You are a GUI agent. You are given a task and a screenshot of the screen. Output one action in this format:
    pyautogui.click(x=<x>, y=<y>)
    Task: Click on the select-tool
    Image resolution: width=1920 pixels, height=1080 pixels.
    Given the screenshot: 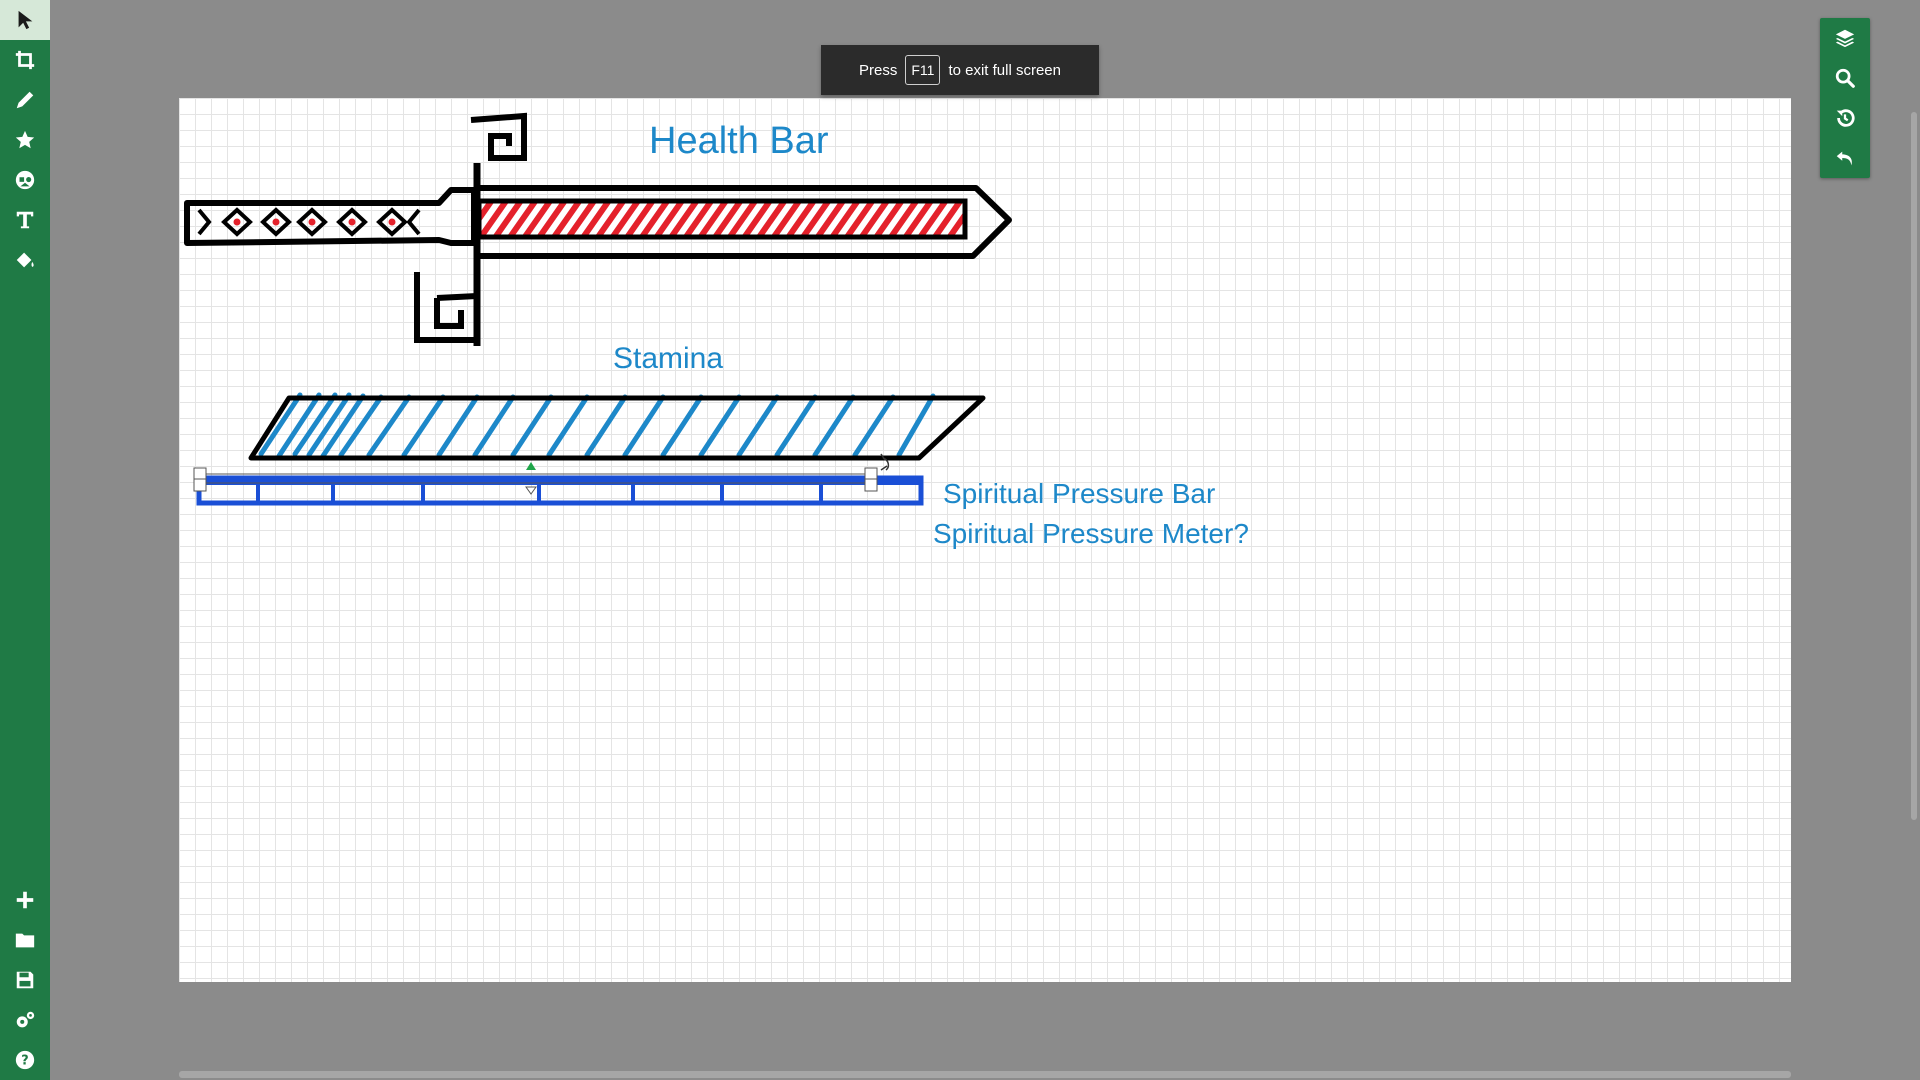 What is the action you would take?
    pyautogui.click(x=25, y=20)
    